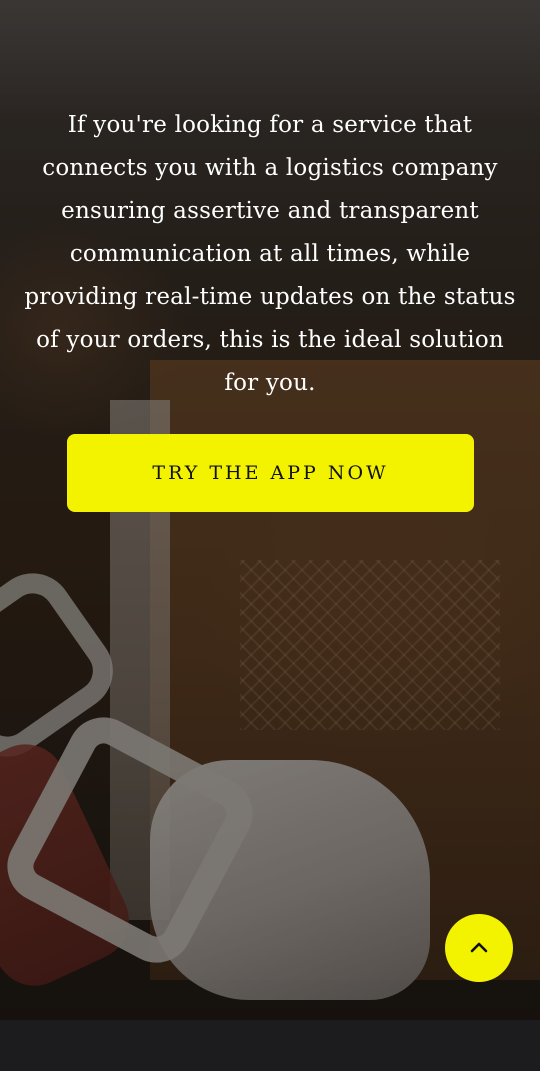 The width and height of the screenshot is (540, 1071). I want to click on chevron-up-icon, so click(479, 947).